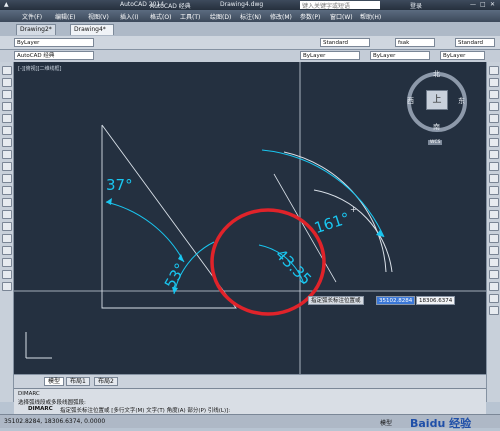 This screenshot has height=431, width=500. I want to click on polyline-icon, so click(7, 94).